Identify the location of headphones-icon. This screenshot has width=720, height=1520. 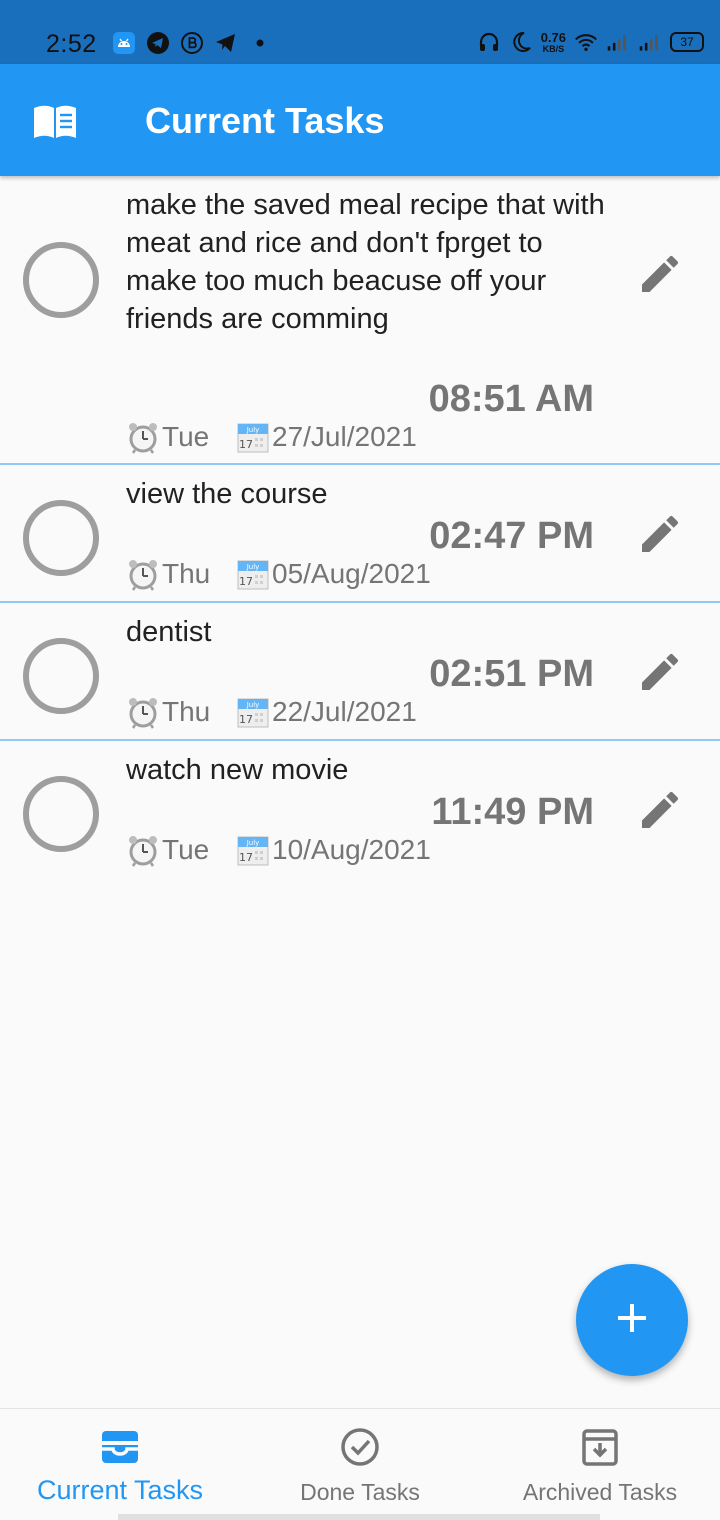
(489, 42).